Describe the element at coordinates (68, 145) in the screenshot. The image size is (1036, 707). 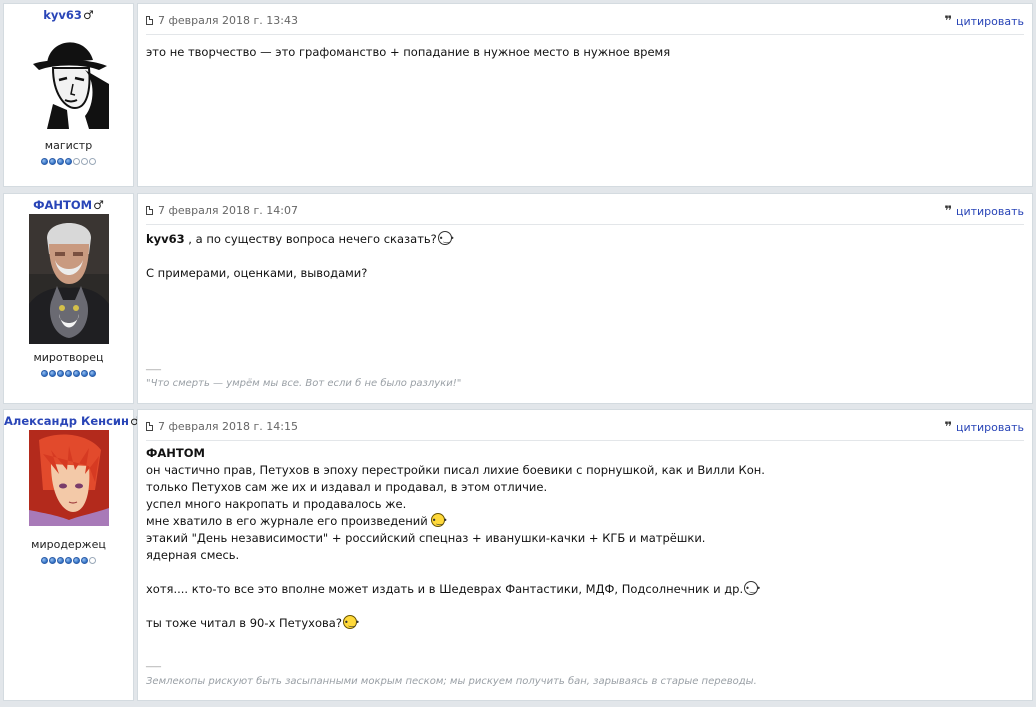
I see `user-rank: магистр` at that location.